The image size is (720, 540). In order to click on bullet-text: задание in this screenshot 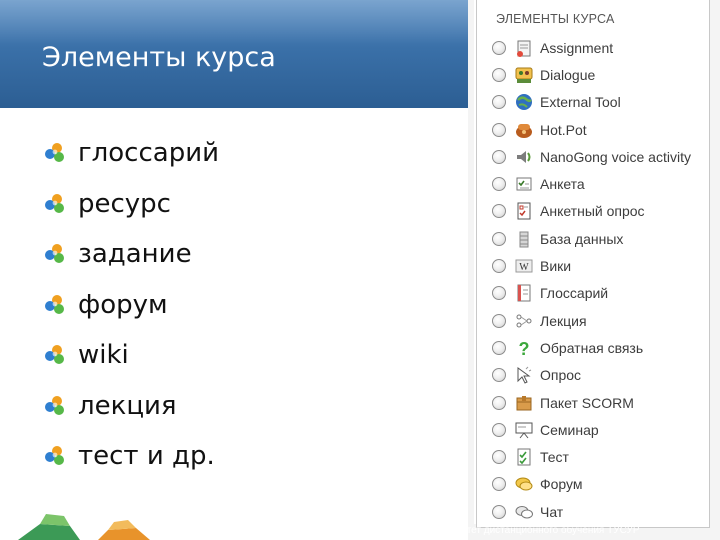, I will do `click(135, 254)`.